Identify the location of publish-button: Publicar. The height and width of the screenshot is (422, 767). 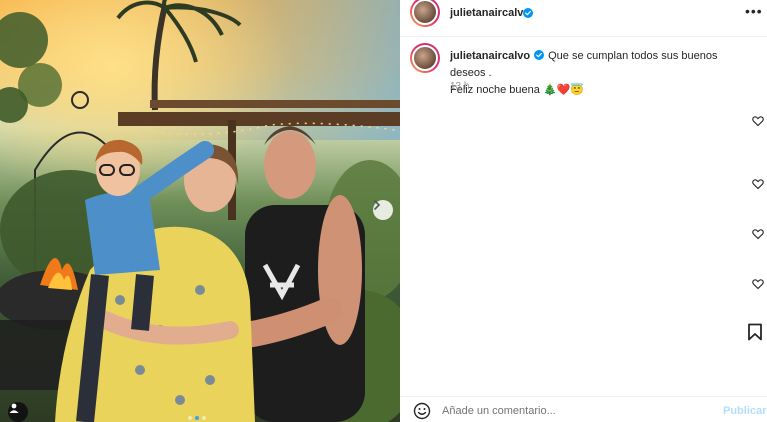
(744, 411).